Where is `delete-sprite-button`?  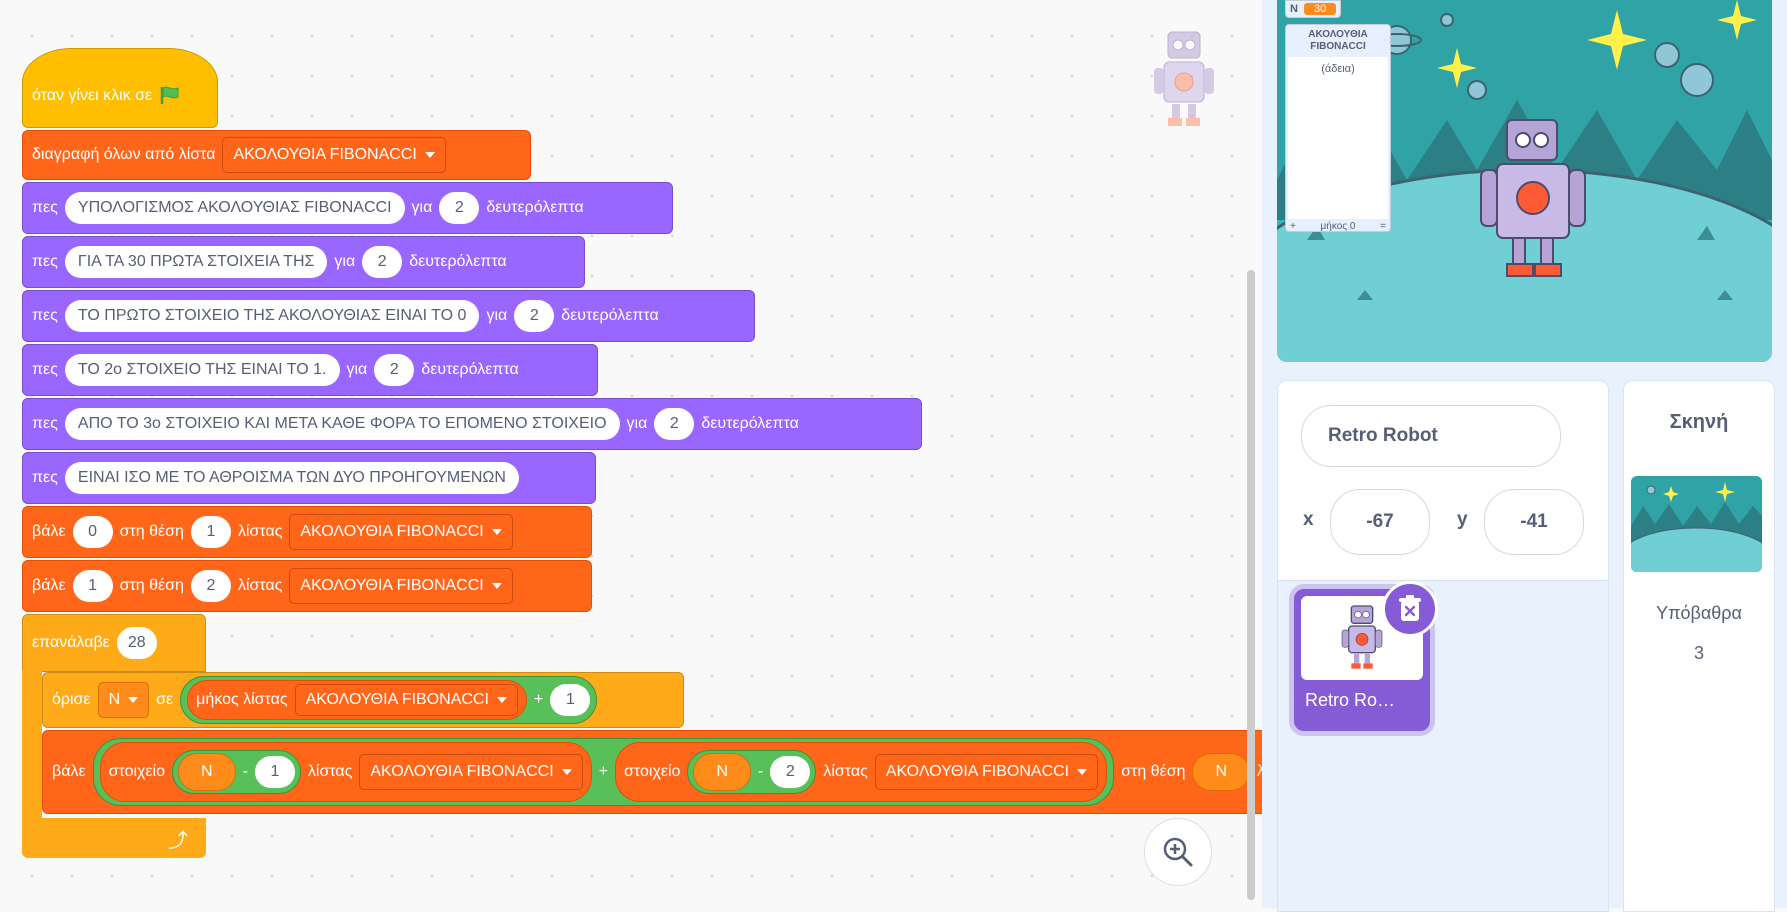
delete-sprite-button is located at coordinates (1410, 609).